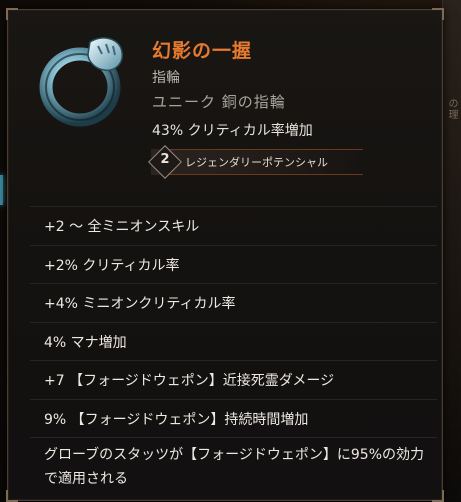 This screenshot has width=461, height=502. Describe the element at coordinates (122, 227) in the screenshot. I see `affix-text: +2 〜 全ミニオンスキル` at that location.